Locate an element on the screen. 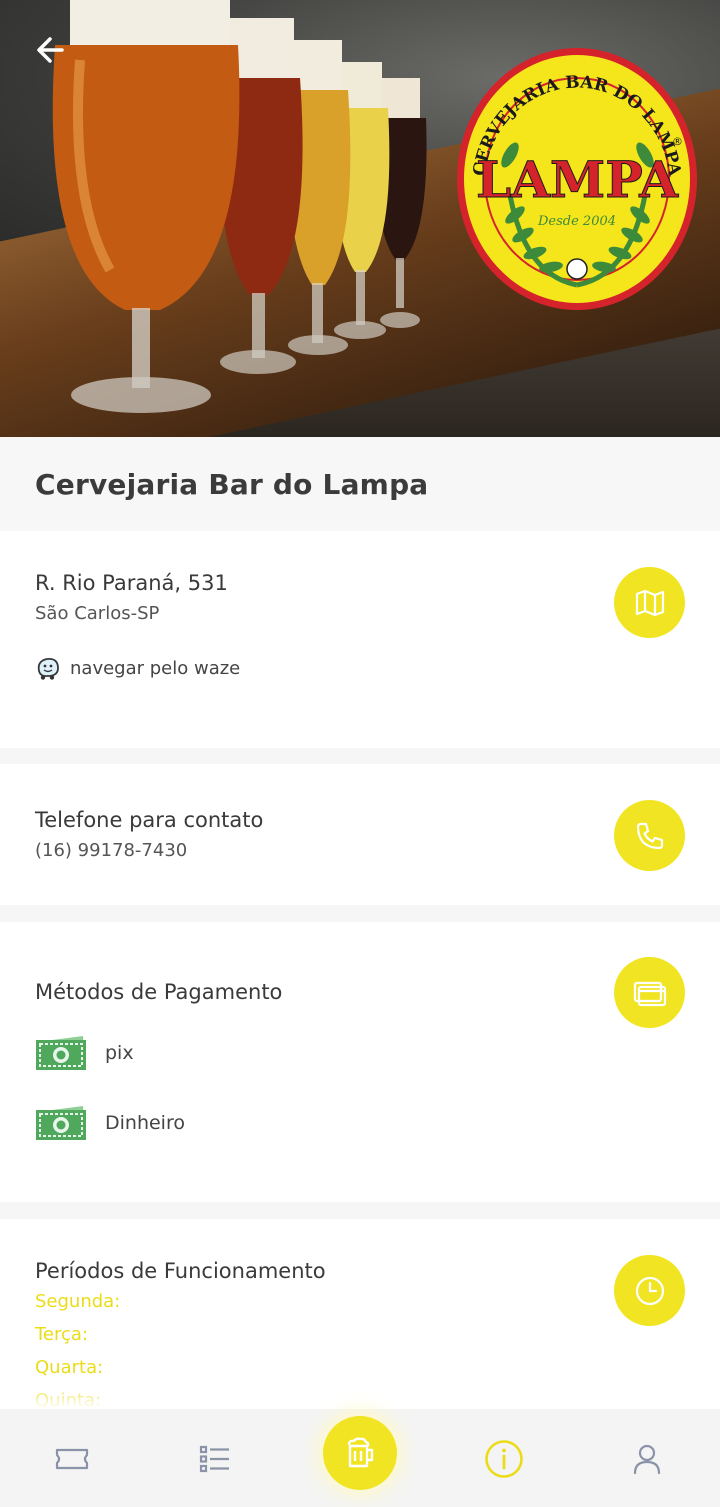 Image resolution: width=720 pixels, height=1507 pixels. clock-icon is located at coordinates (649, 1290).